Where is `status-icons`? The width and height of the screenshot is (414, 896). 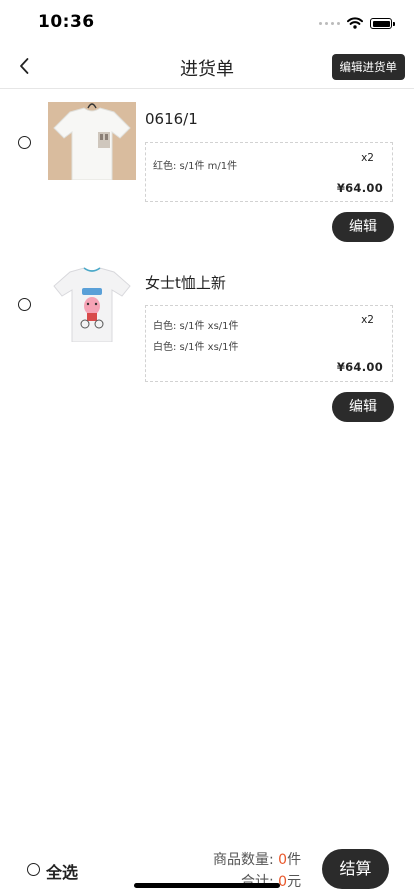
status-icons is located at coordinates (357, 23).